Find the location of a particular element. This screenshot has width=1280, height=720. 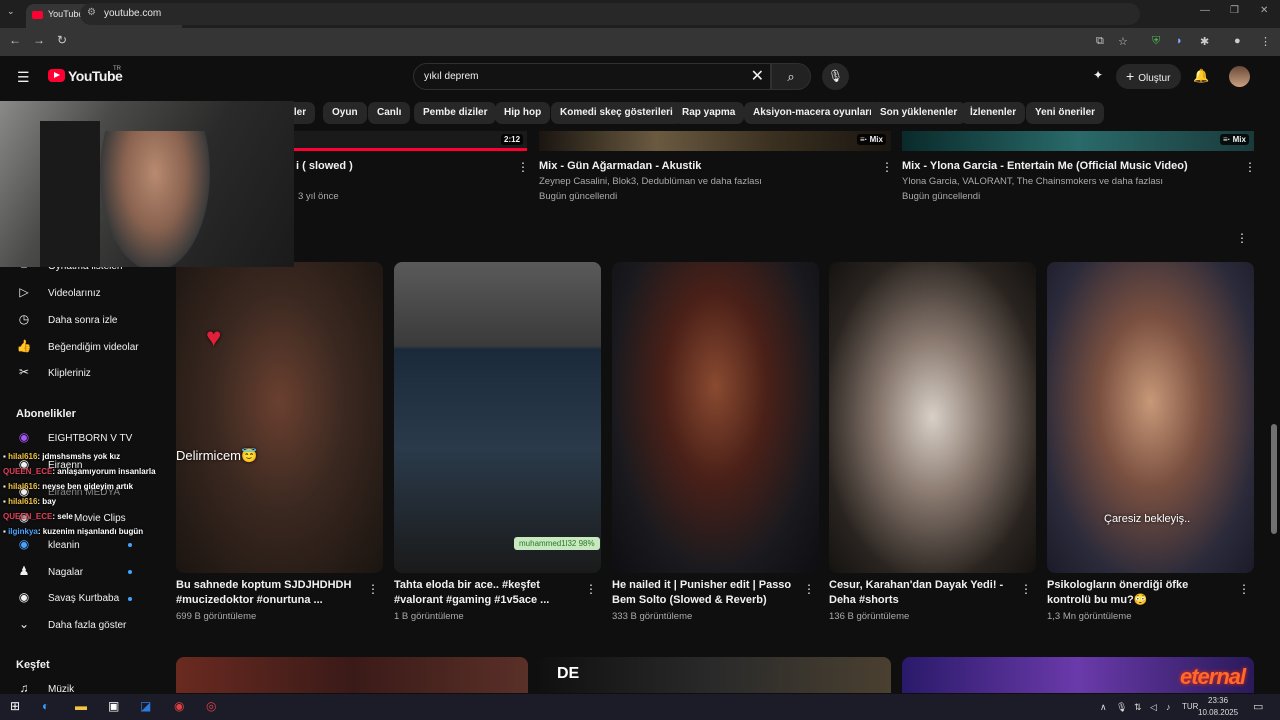

short-thumbnail: ♥ Delirmicem😇 is located at coordinates (279, 417).